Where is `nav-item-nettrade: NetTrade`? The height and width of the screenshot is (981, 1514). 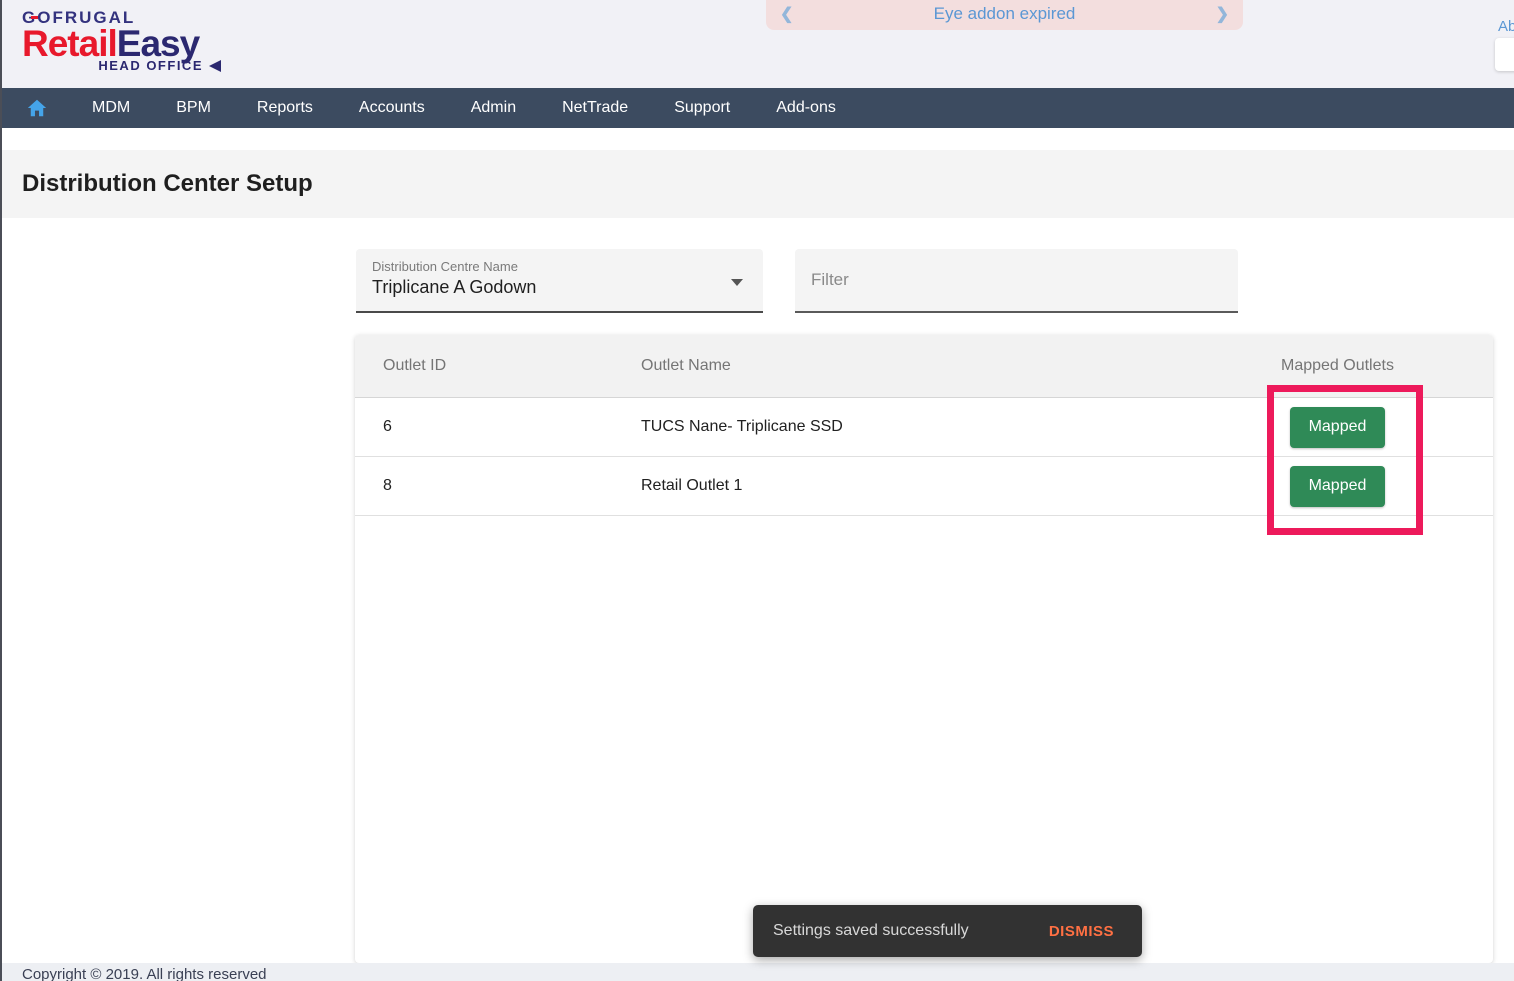
nav-item-nettrade: NetTrade is located at coordinates (595, 108).